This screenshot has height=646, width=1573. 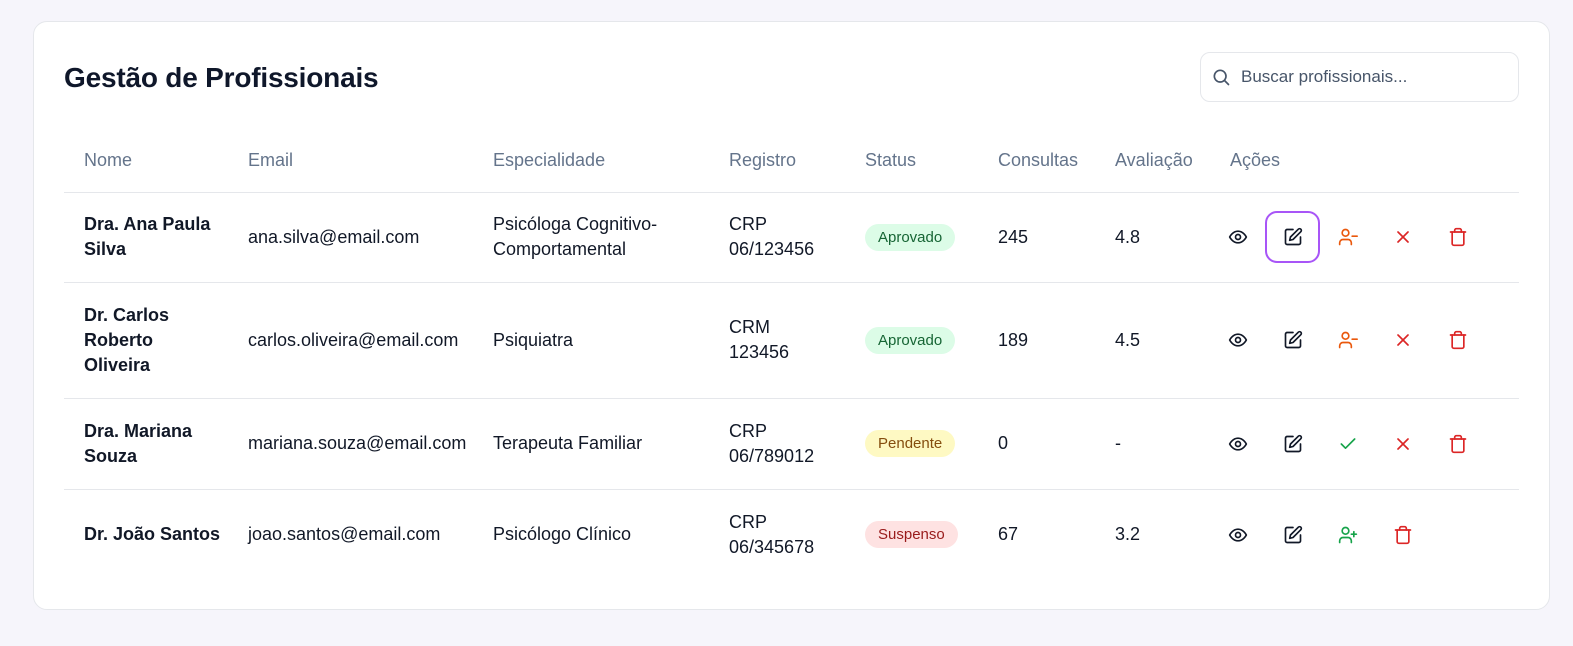 I want to click on professional-registry-cell: CRM 123456, so click(x=777, y=340).